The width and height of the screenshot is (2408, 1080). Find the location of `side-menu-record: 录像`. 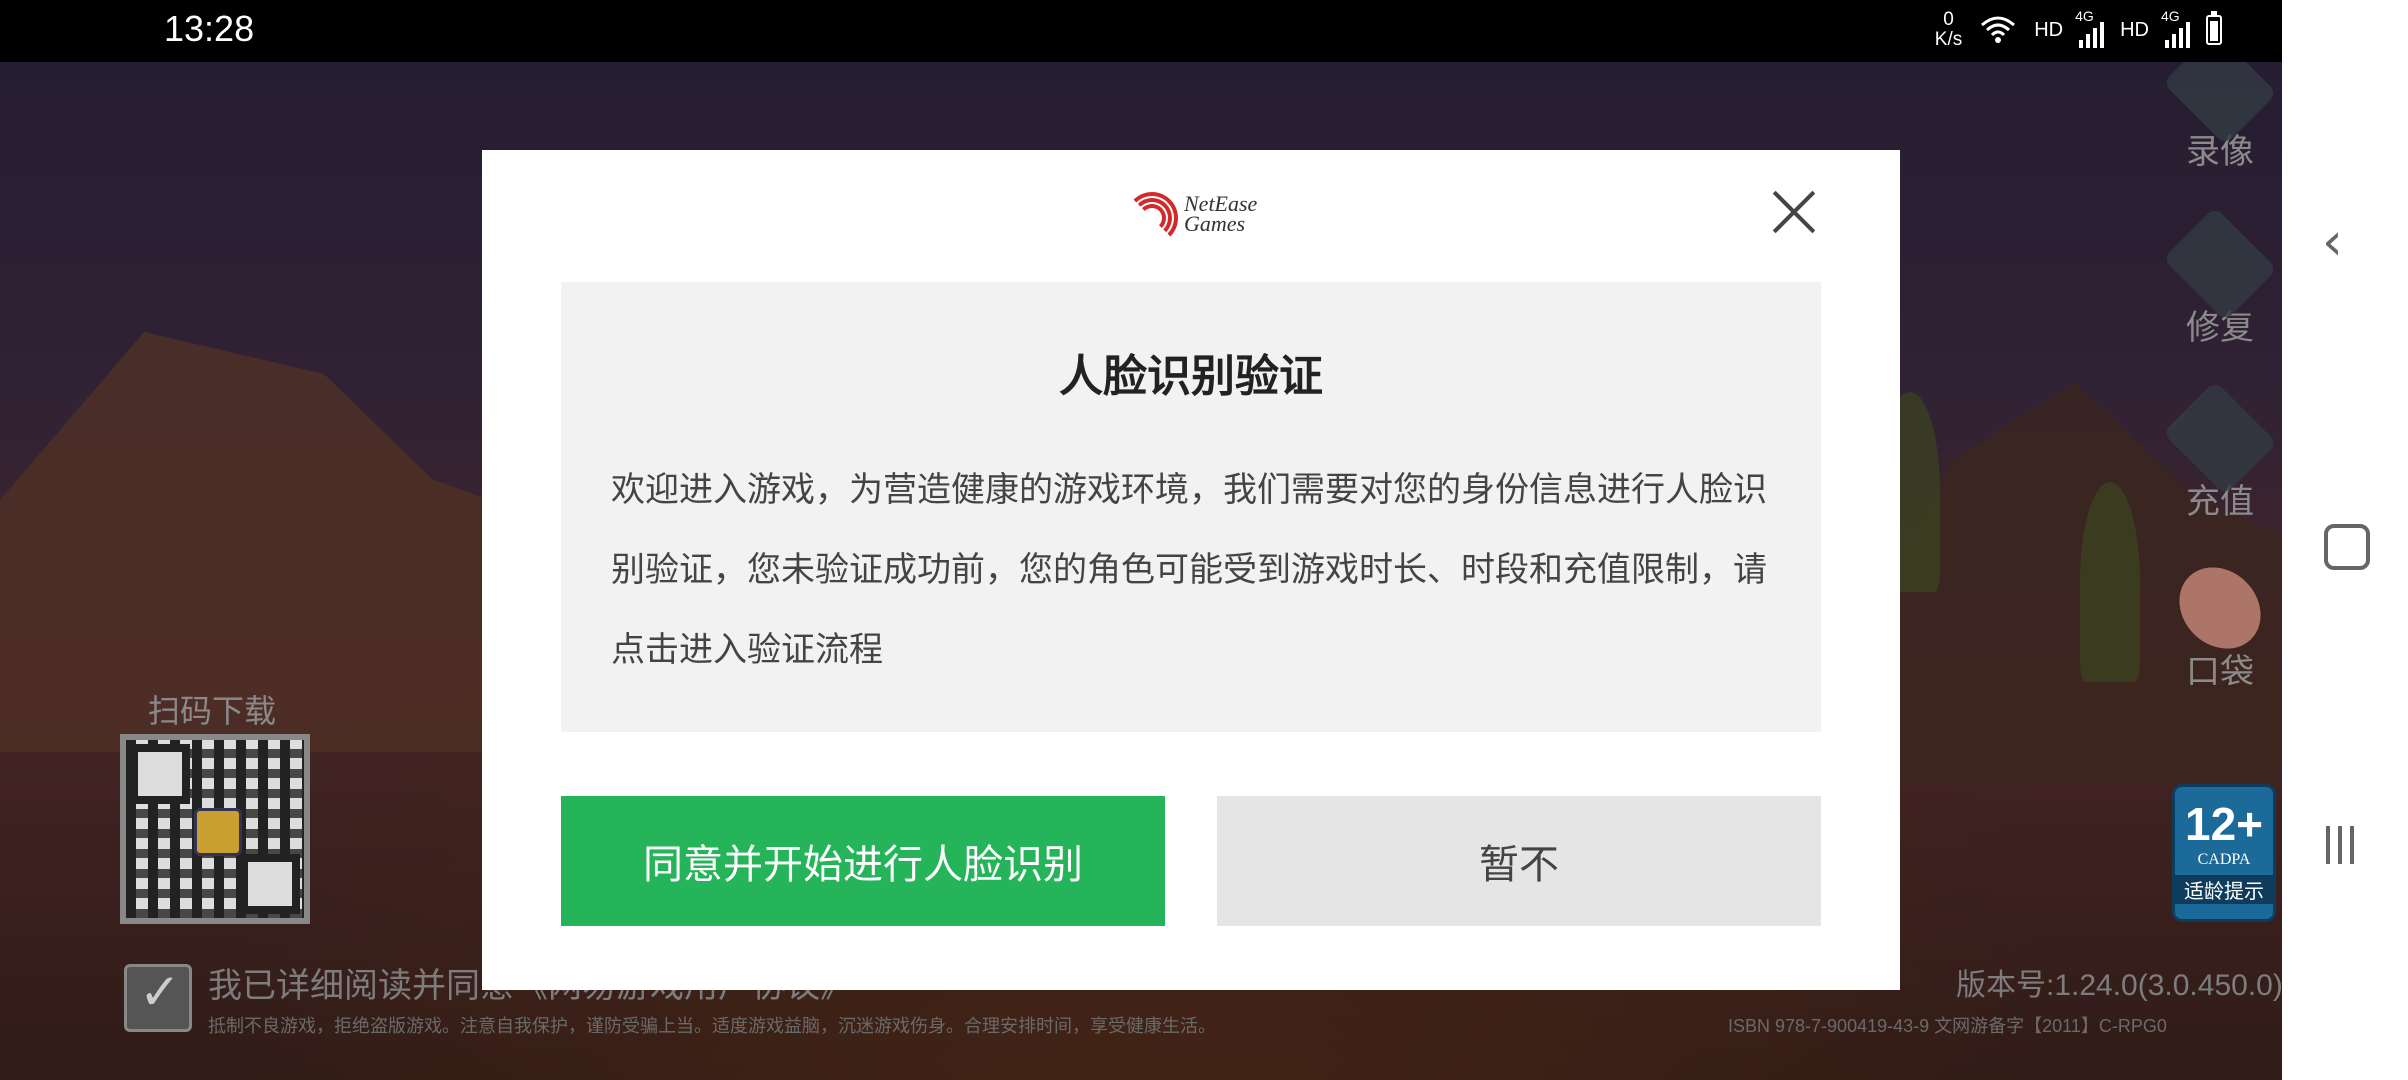

side-menu-record: 录像 is located at coordinates (2220, 117).